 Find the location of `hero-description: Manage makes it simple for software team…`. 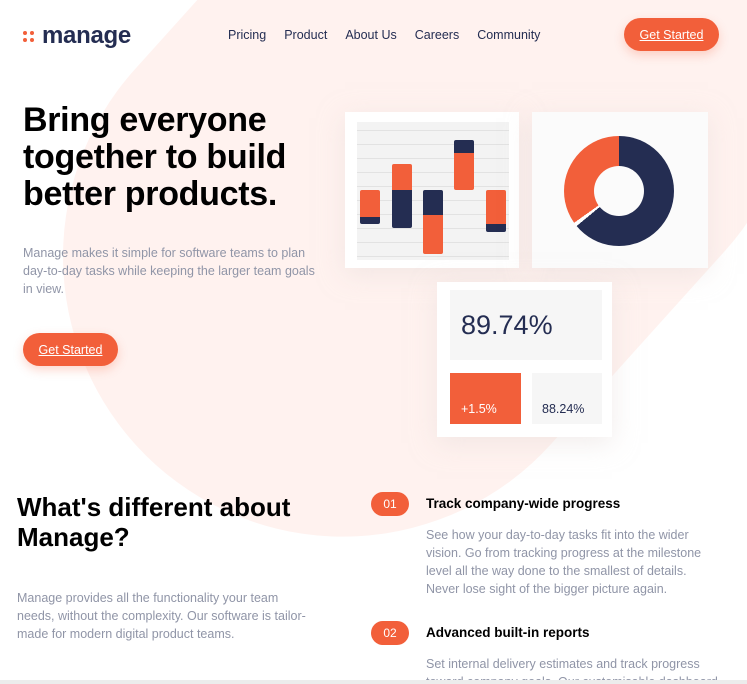

hero-description: Manage makes it simple for software team… is located at coordinates (169, 271).